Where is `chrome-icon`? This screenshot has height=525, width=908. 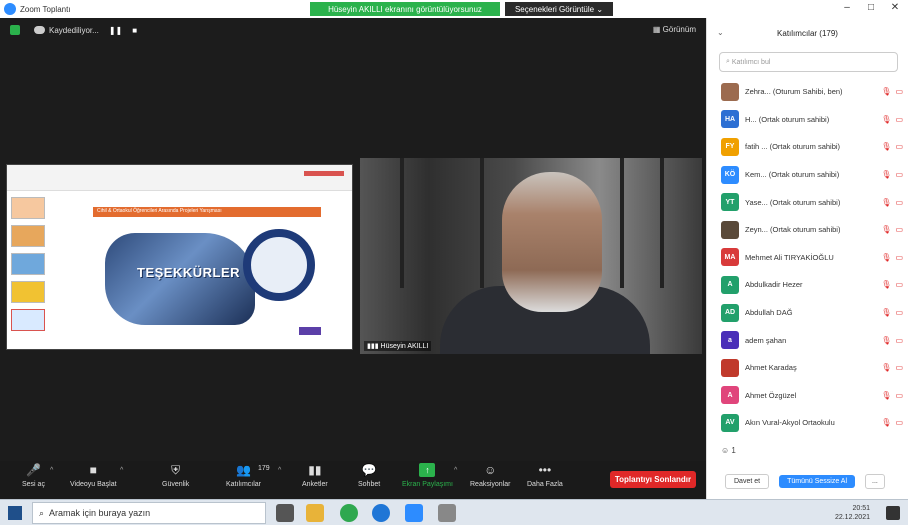 chrome-icon is located at coordinates (349, 513).